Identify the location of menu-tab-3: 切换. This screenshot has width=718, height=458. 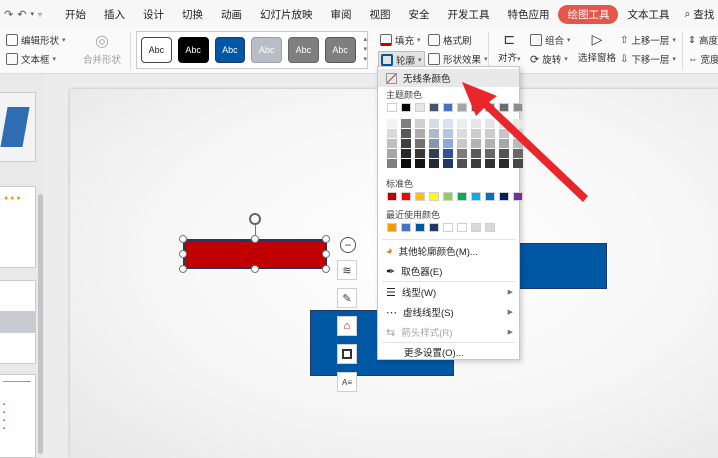
(192, 14).